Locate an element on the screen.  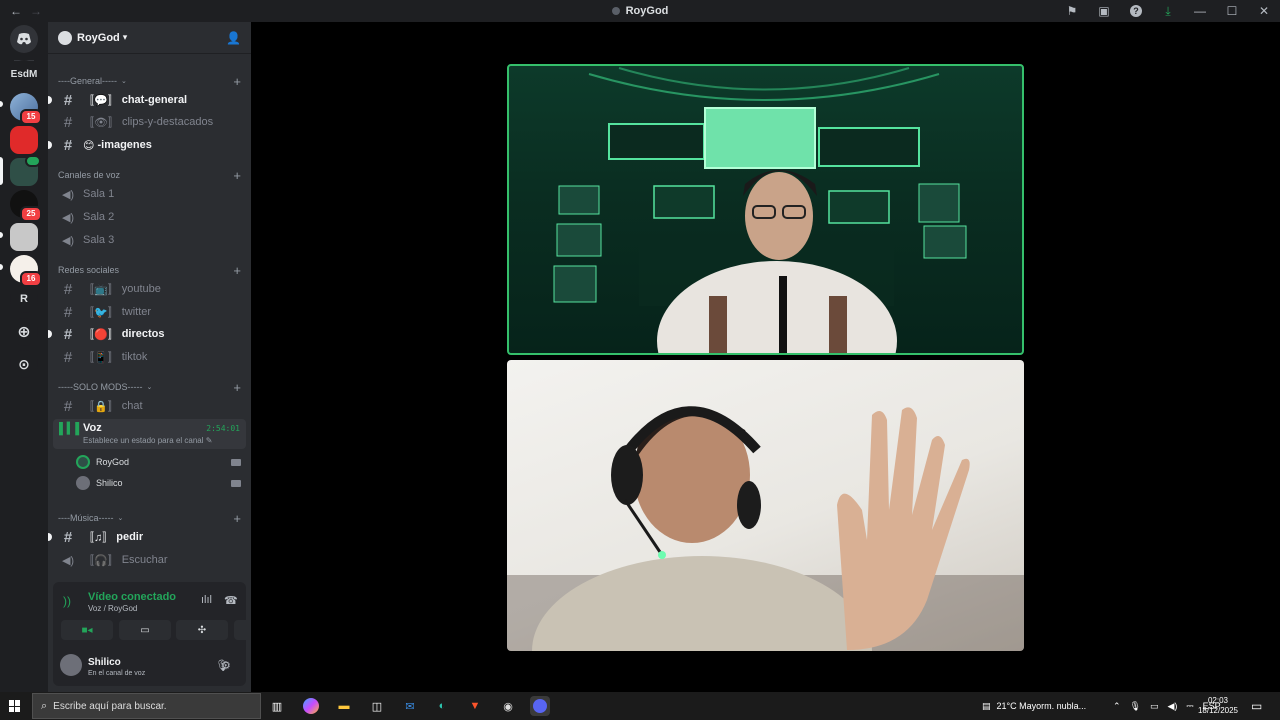
category-musica: ----Música----- ⌄ + is located at coordinates (149, 518).